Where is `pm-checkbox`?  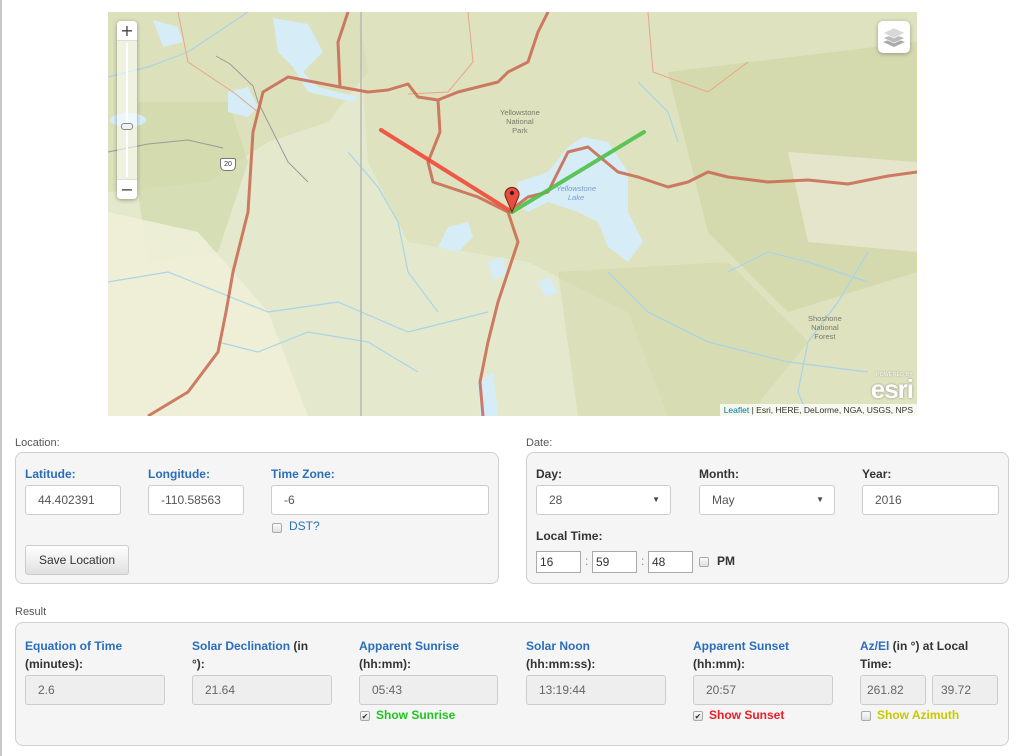
pm-checkbox is located at coordinates (704, 562).